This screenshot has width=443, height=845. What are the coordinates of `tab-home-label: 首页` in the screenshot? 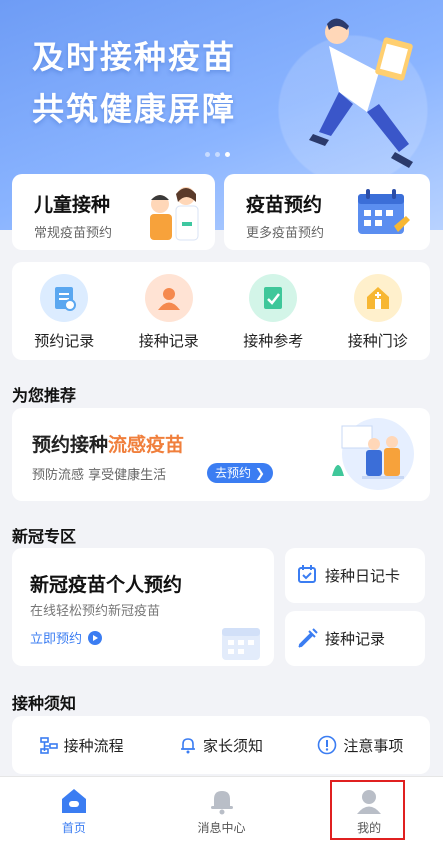 It's located at (73, 828).